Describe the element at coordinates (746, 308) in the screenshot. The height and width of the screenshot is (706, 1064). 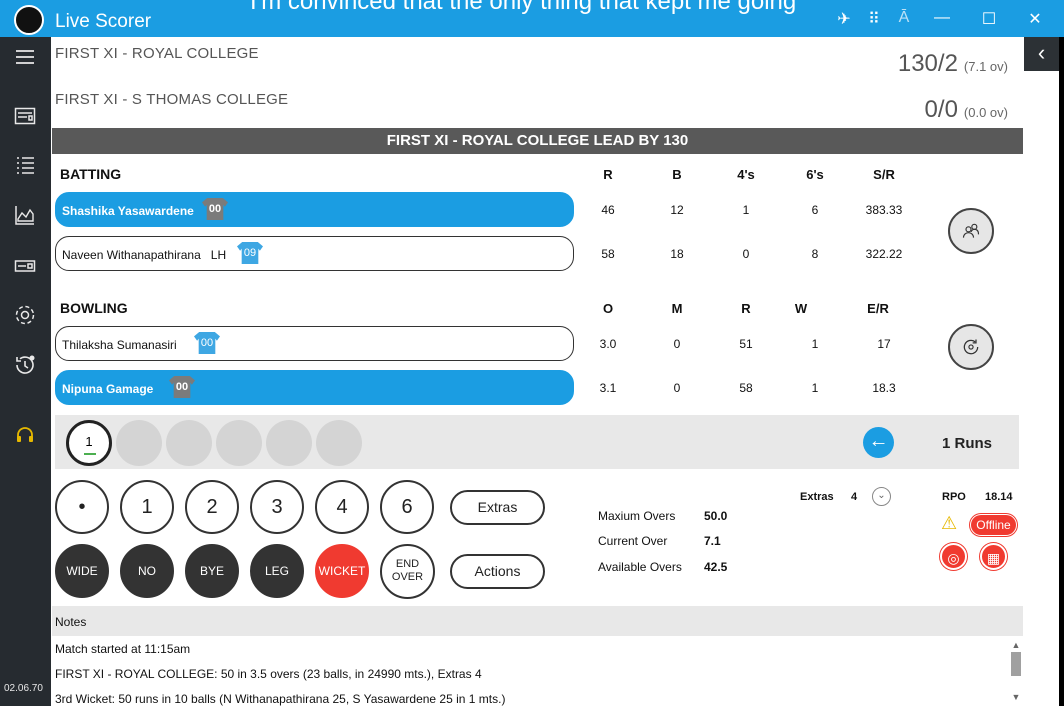
I see `bowl-col-r: R` at that location.